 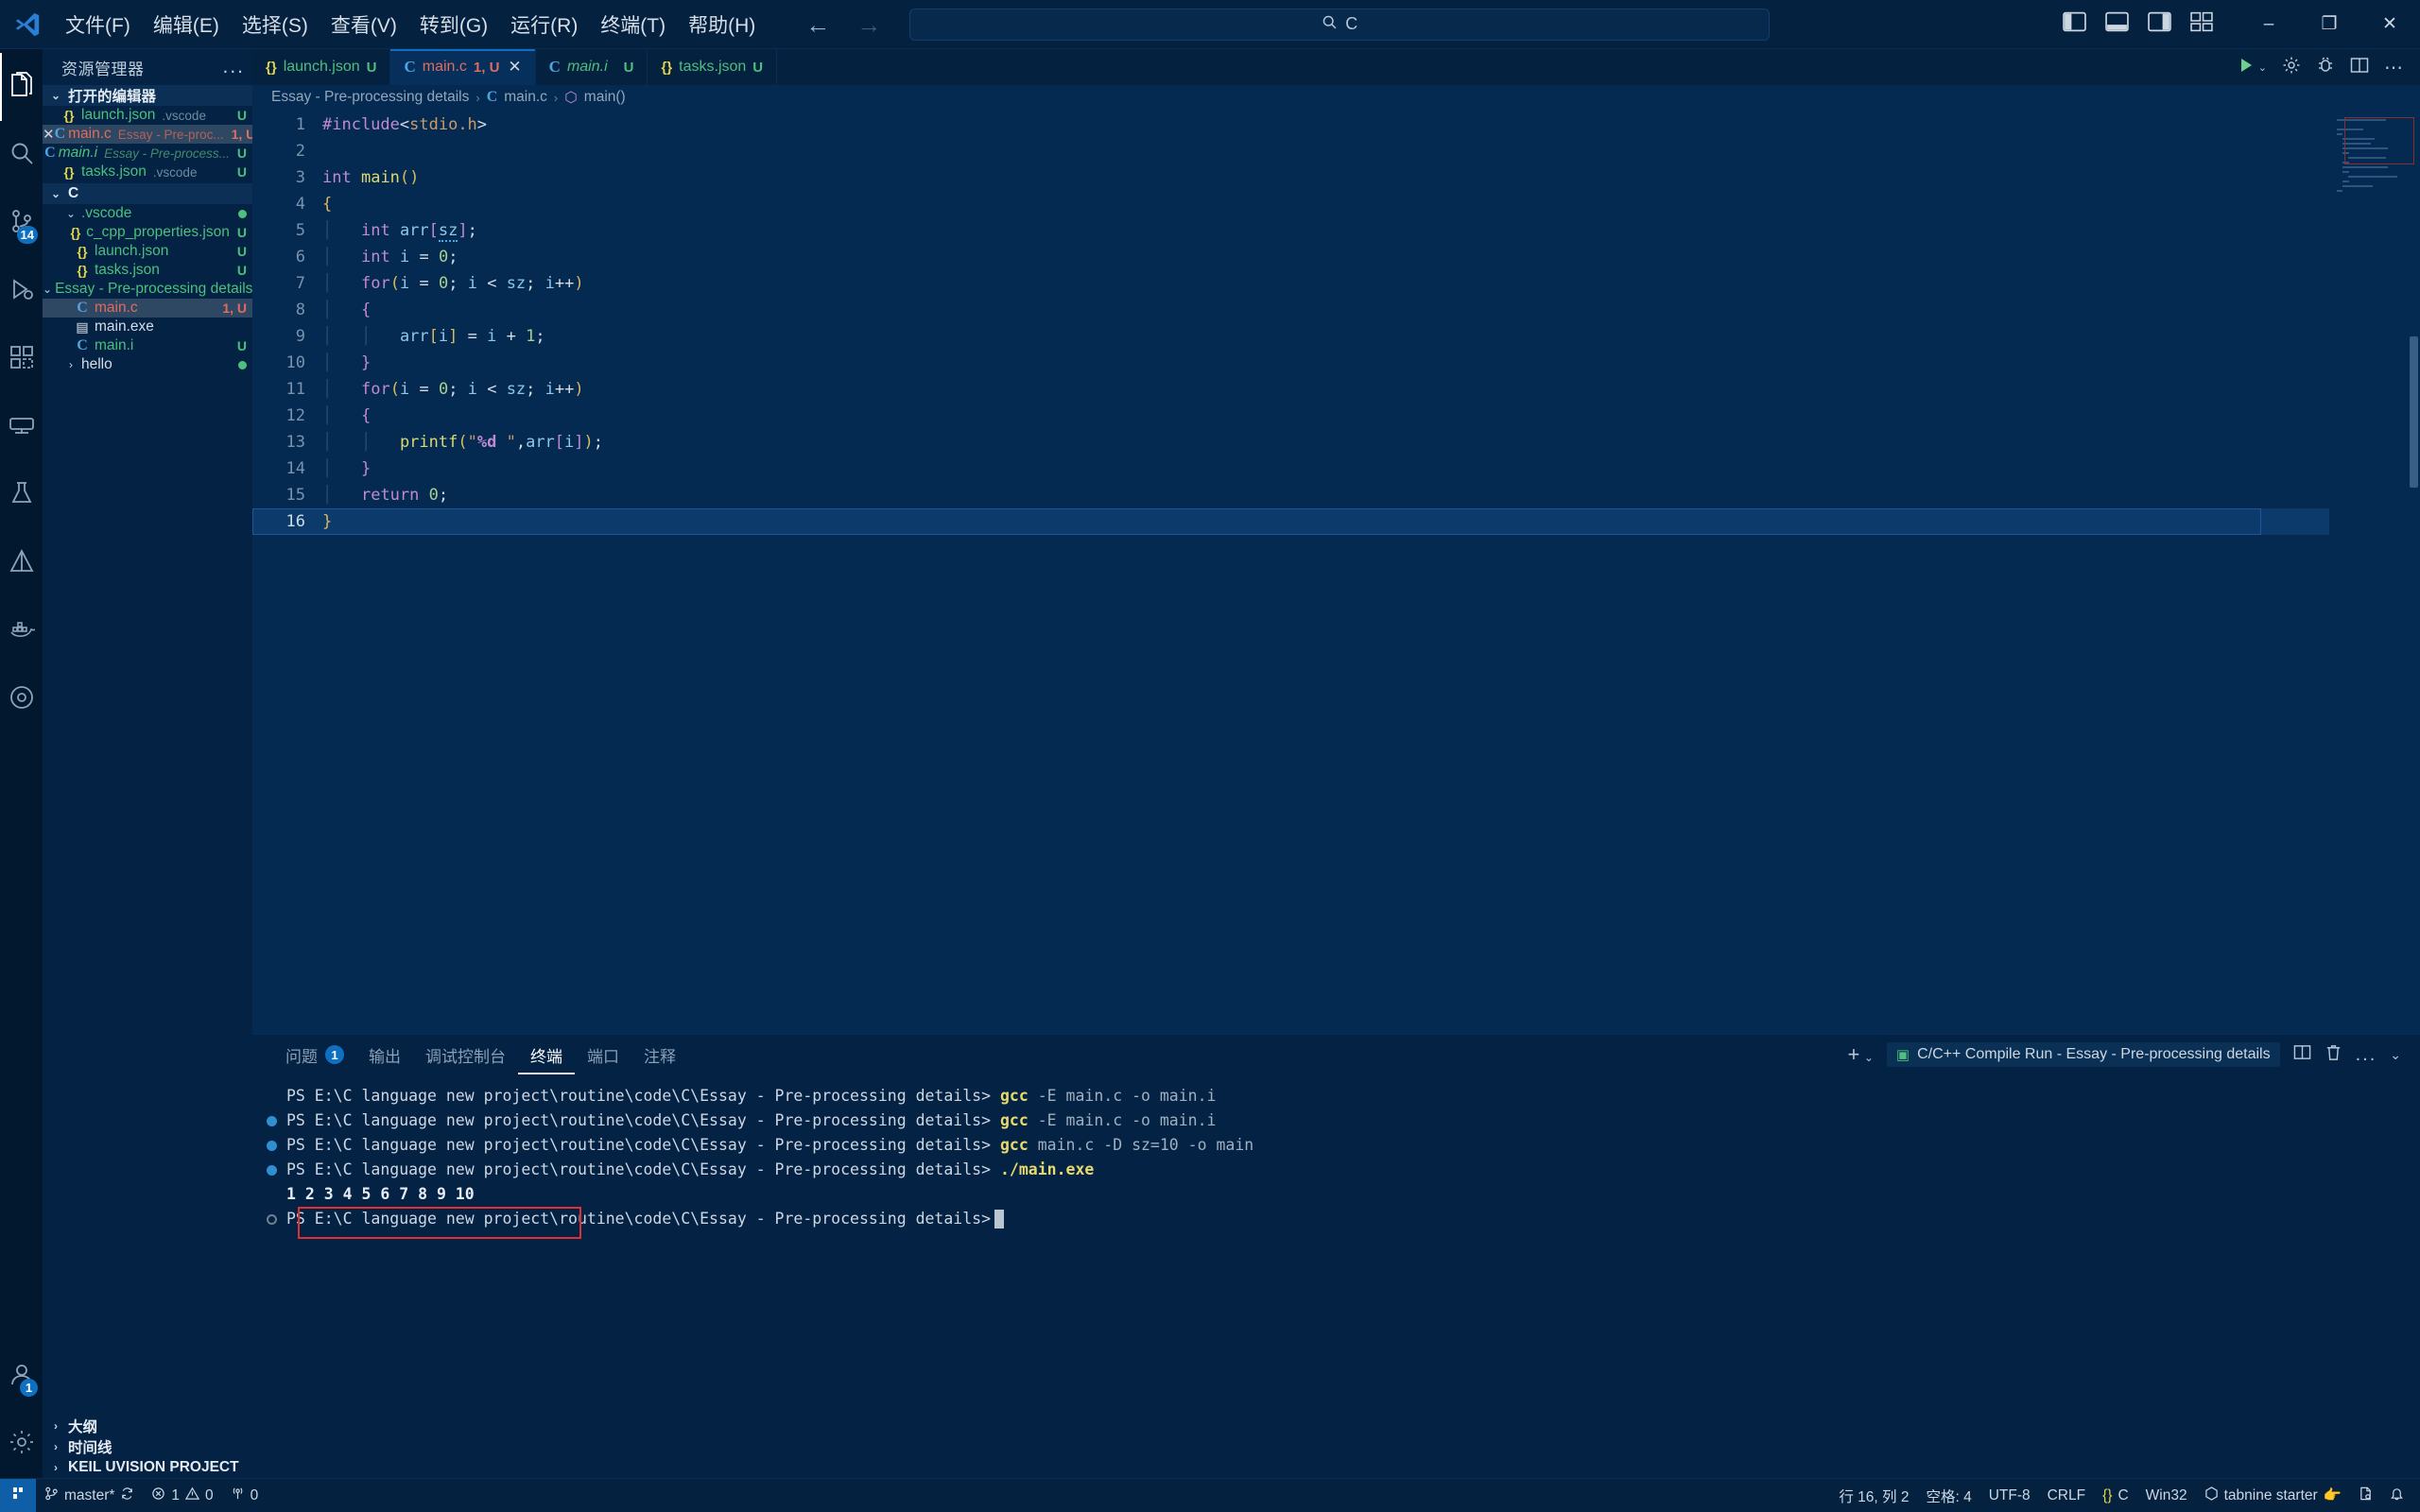 What do you see at coordinates (147, 95) in the screenshot?
I see `section-open-editors: ⌄ 打开的编辑器` at bounding box center [147, 95].